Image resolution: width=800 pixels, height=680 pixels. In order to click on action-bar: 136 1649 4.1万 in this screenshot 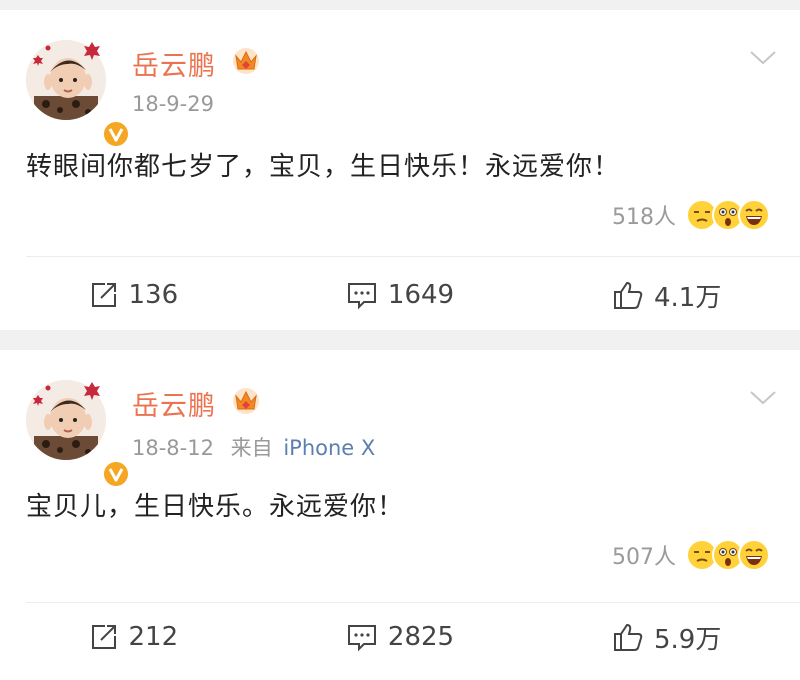, I will do `click(400, 295)`.